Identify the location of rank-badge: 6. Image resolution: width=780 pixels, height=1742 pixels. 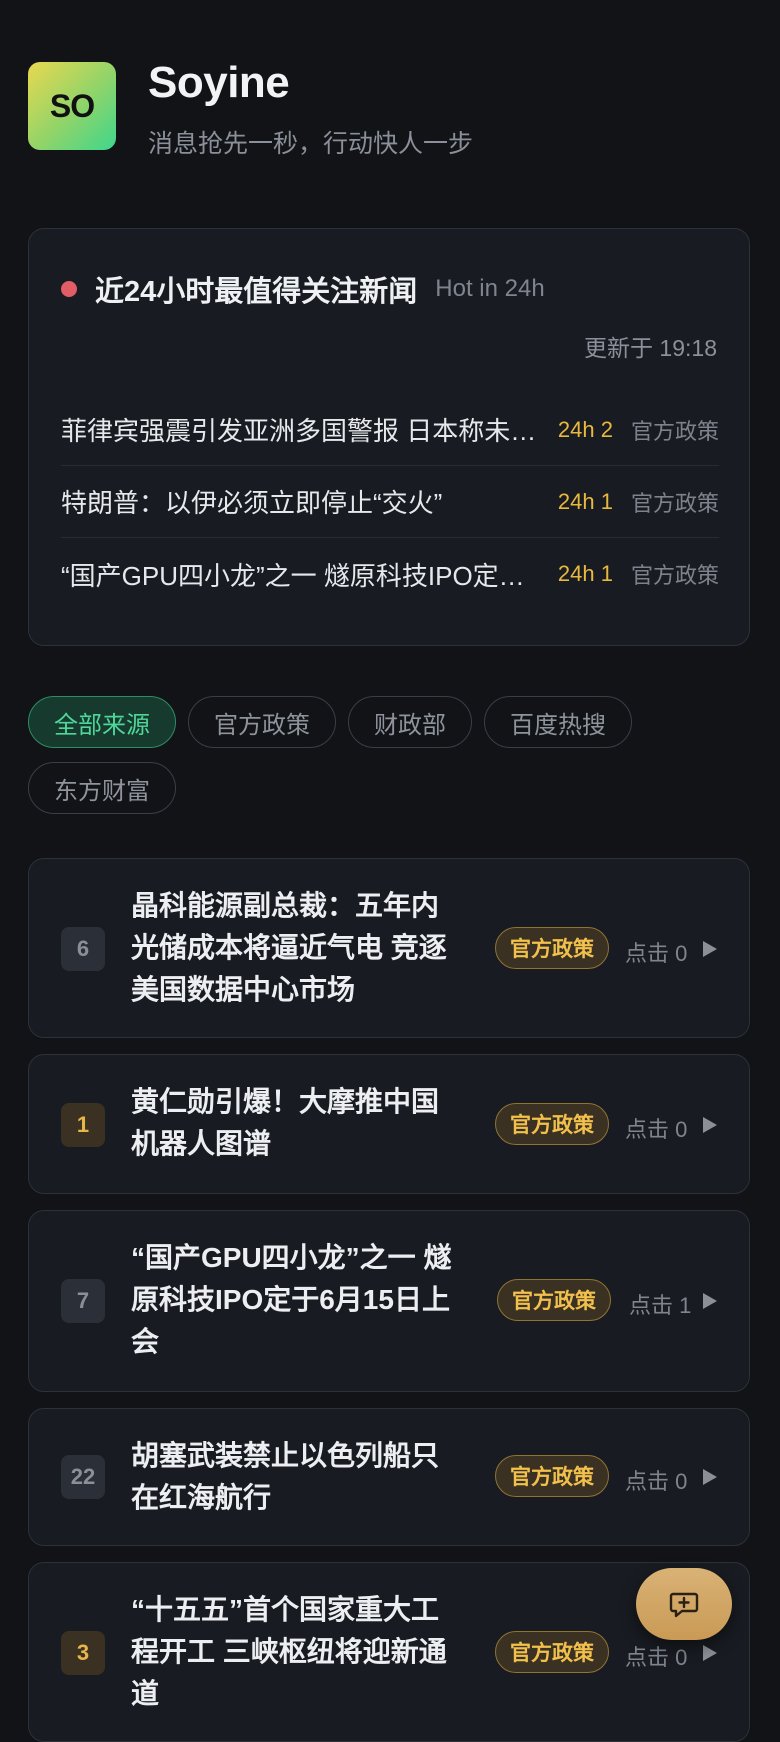
(83, 949).